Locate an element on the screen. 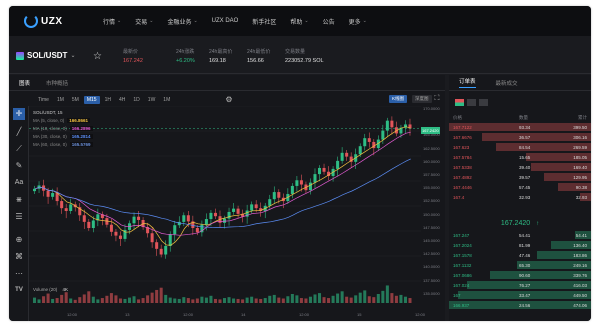 Image resolution: width=600 pixels, height=327 pixels. time-tick-label: 14 is located at coordinates (243, 314).